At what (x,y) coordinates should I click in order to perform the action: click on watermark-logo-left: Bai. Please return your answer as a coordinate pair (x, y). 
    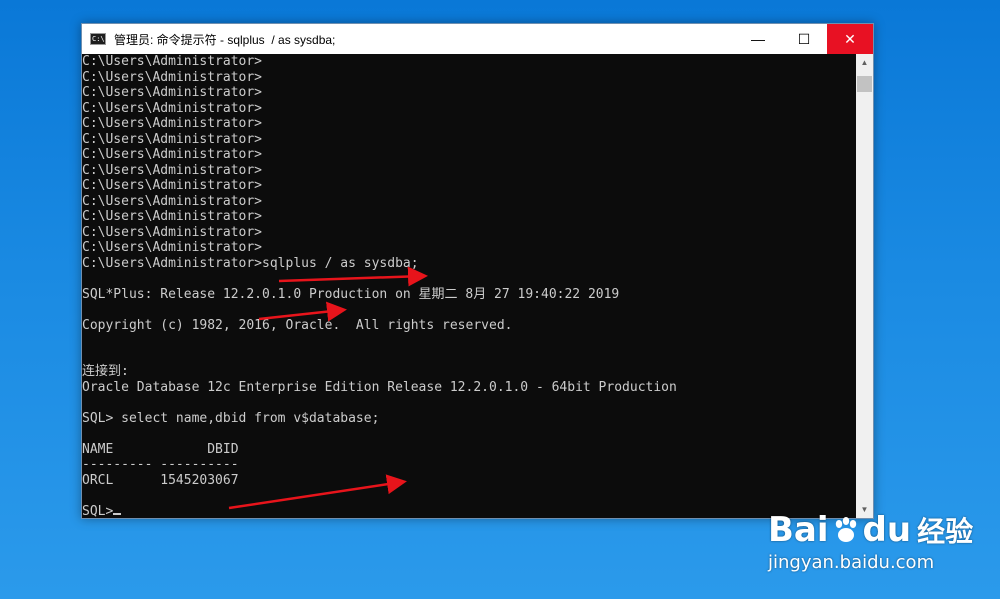
    Looking at the image, I should click on (798, 530).